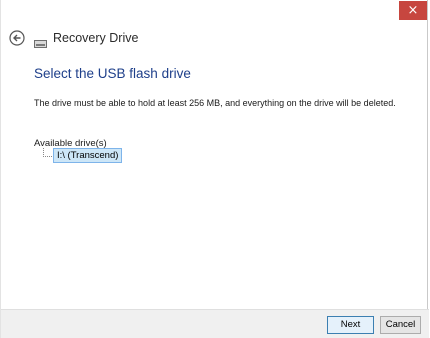 The height and width of the screenshot is (338, 430). I want to click on back-button, so click(17, 38).